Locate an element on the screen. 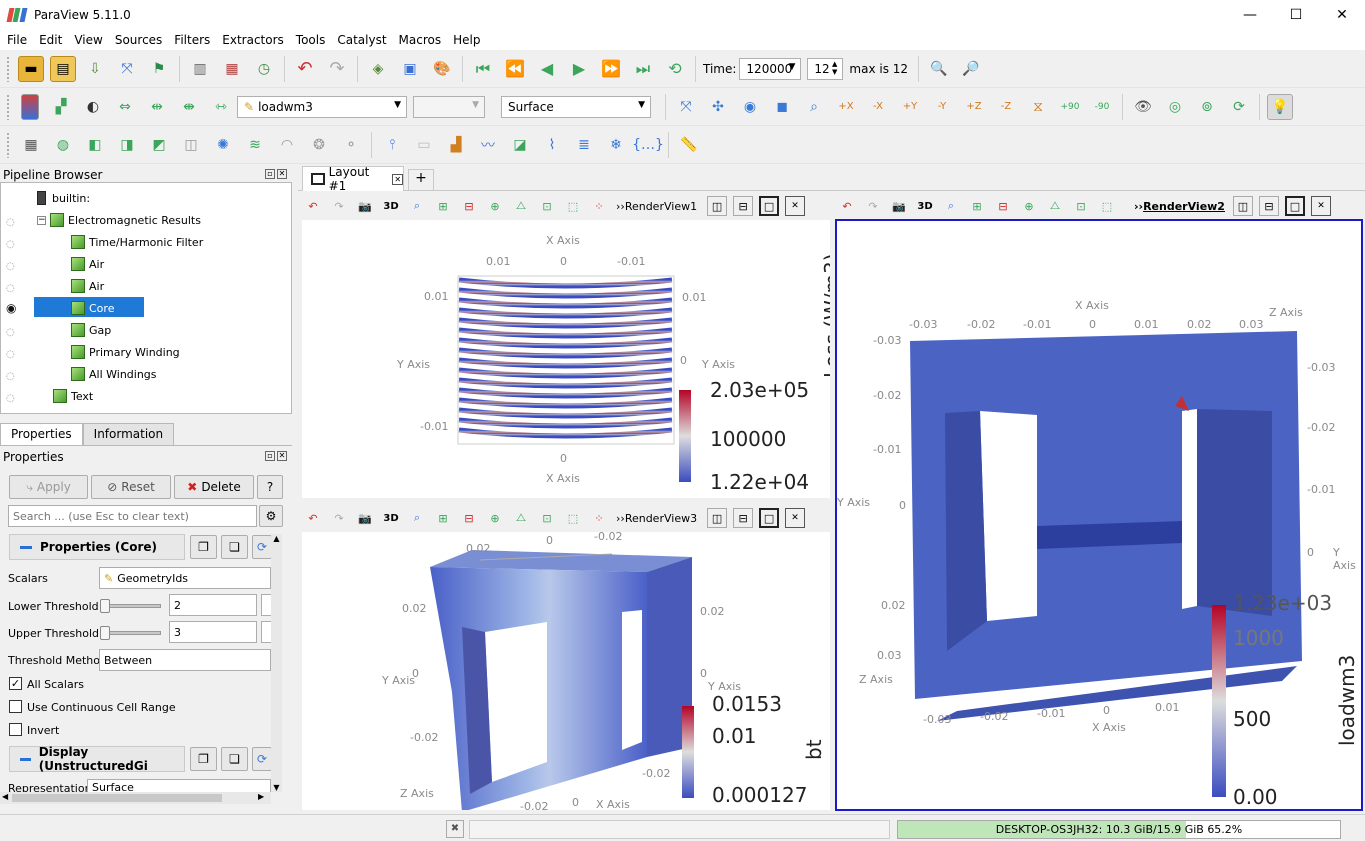 This screenshot has width=1365, height=841. layout-tab: Layout #1 ✕ is located at coordinates (353, 179).